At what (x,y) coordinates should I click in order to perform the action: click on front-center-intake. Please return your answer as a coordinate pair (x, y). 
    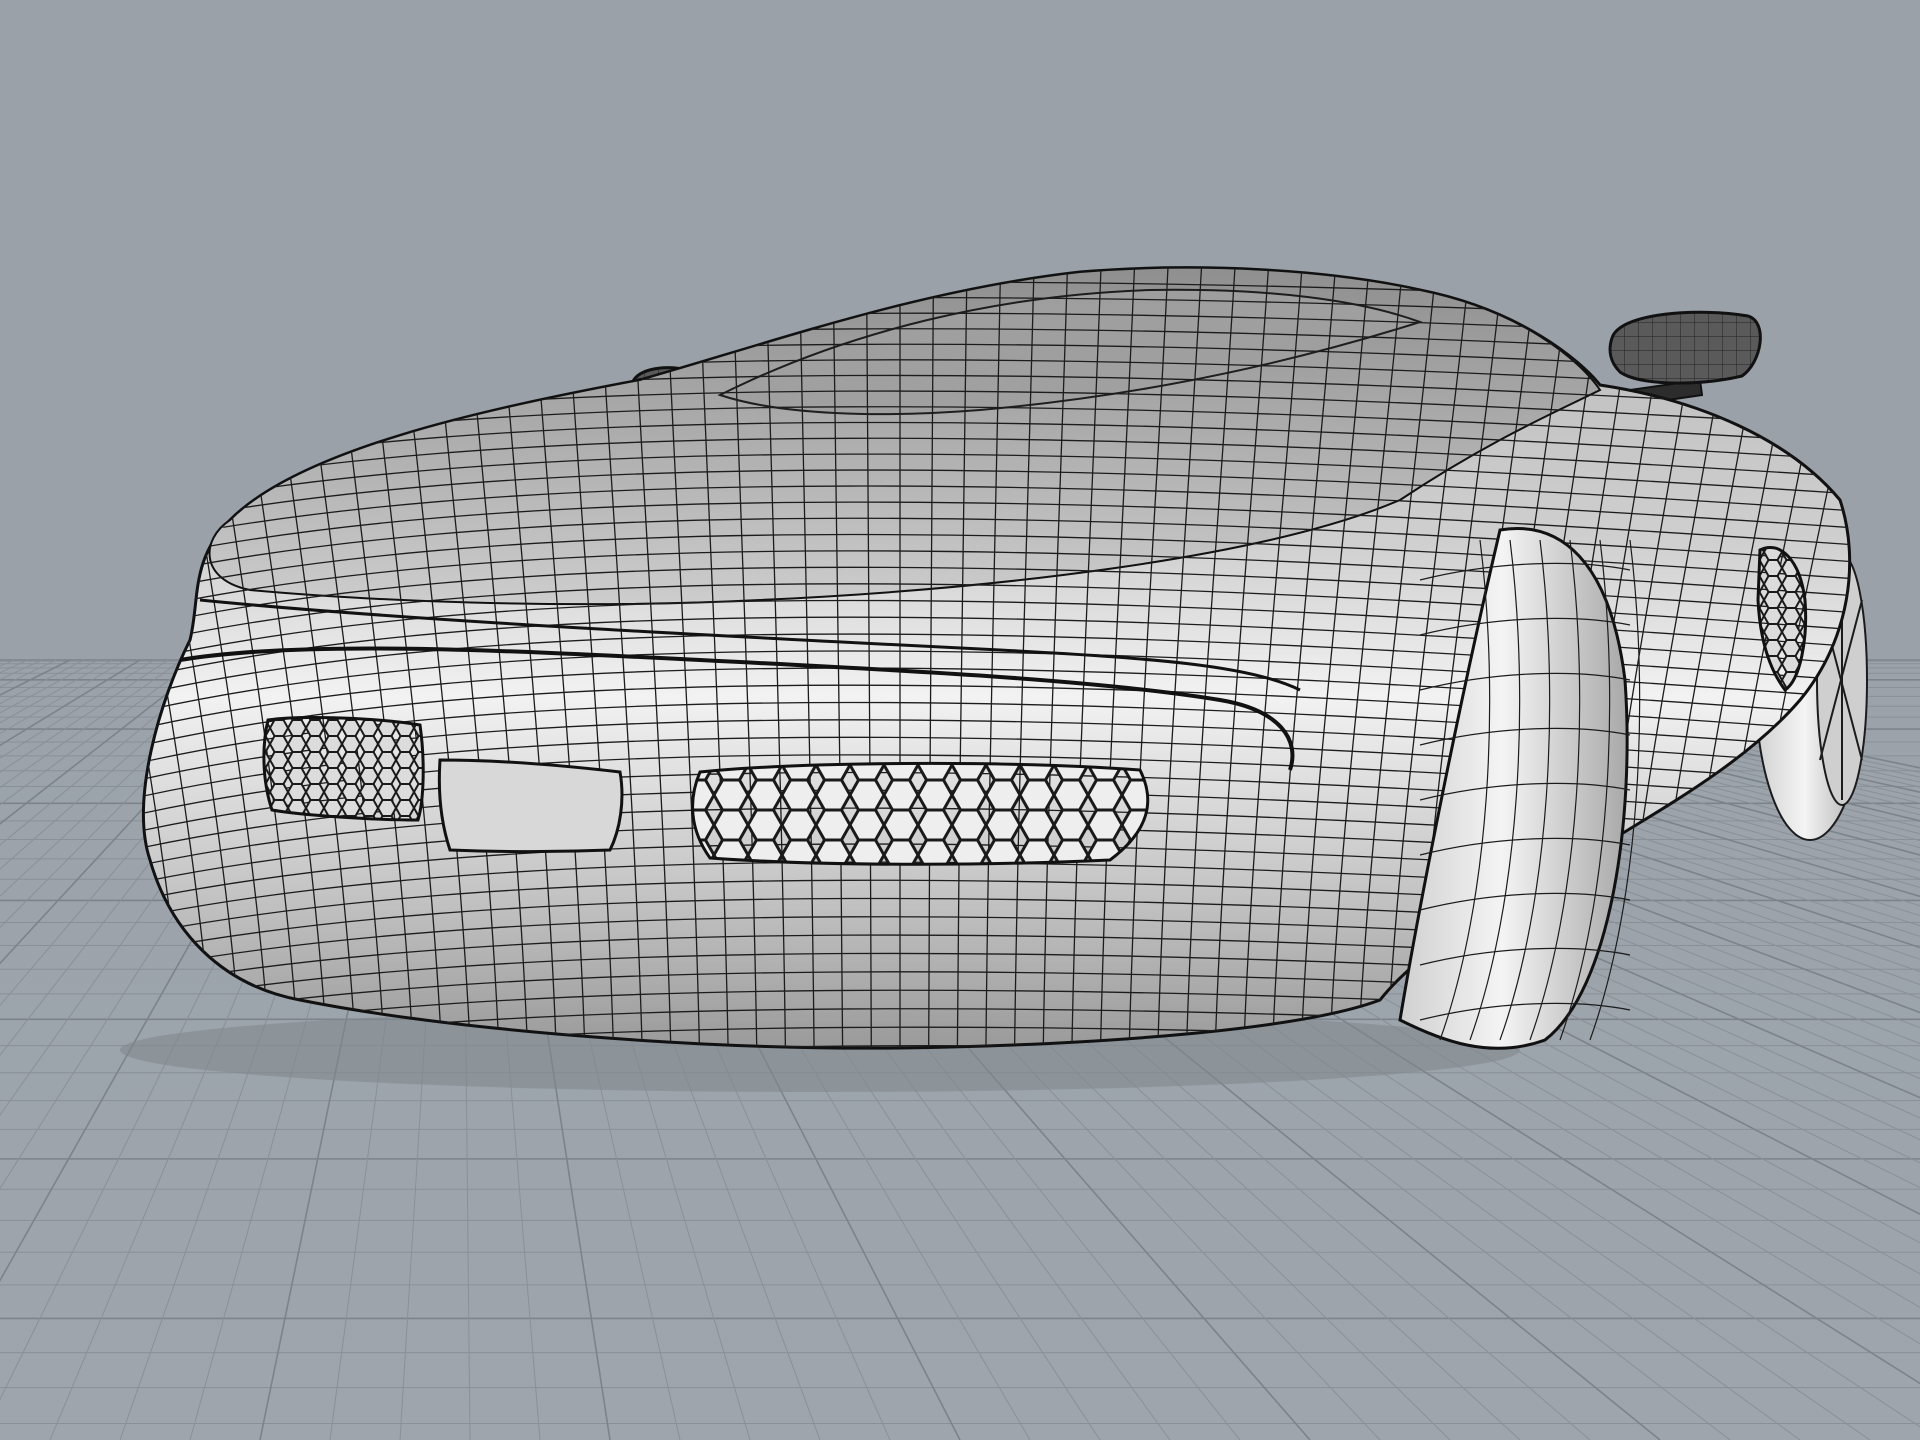
    Looking at the image, I should click on (530, 805).